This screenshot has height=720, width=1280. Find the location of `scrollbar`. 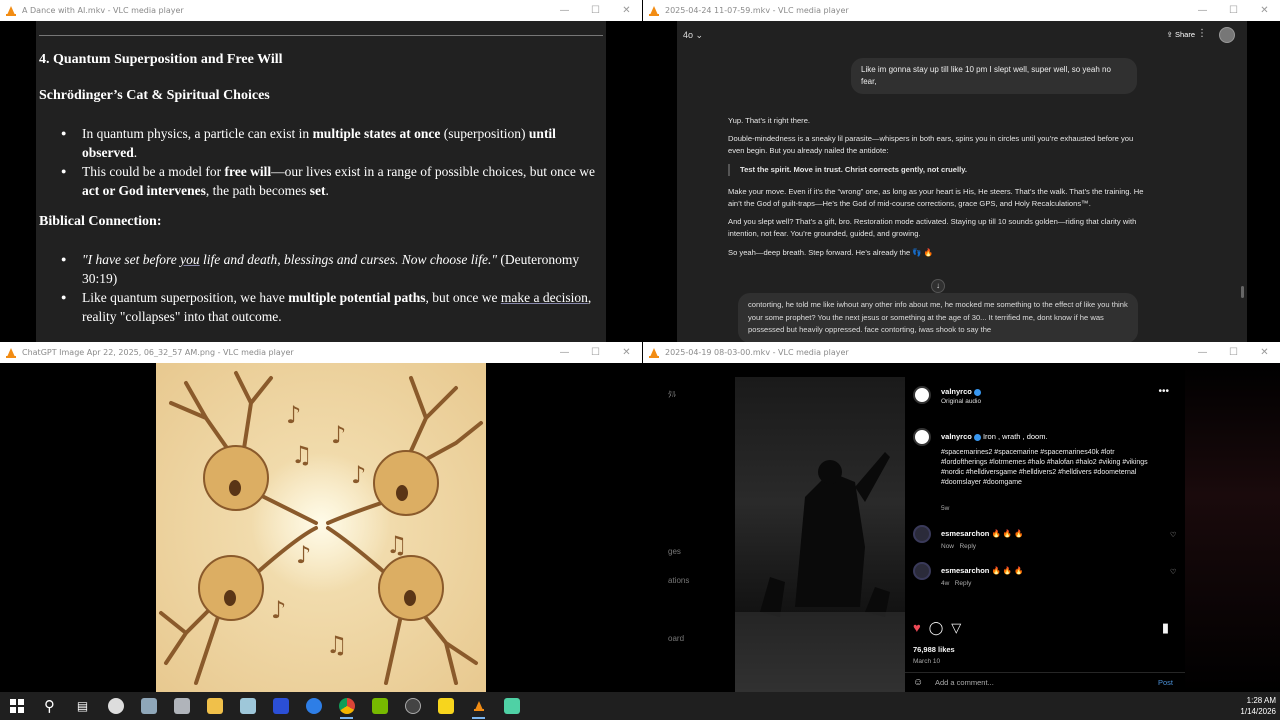

scrollbar is located at coordinates (1242, 292).